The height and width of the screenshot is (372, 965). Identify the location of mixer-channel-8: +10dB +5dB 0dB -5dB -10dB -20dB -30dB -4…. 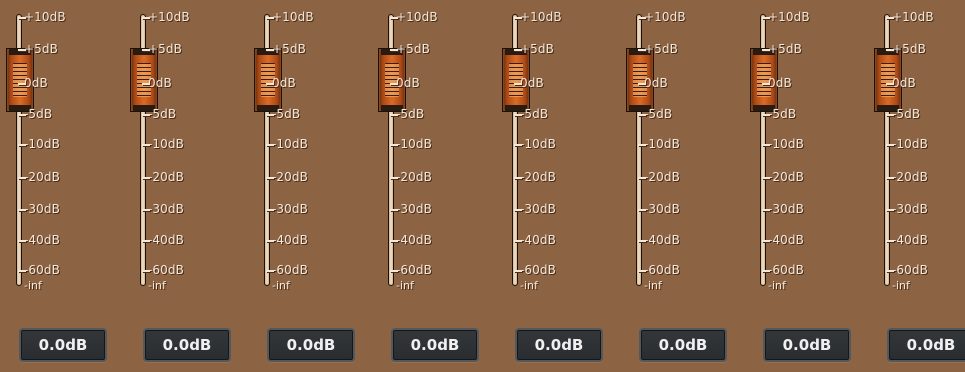
(916, 186).